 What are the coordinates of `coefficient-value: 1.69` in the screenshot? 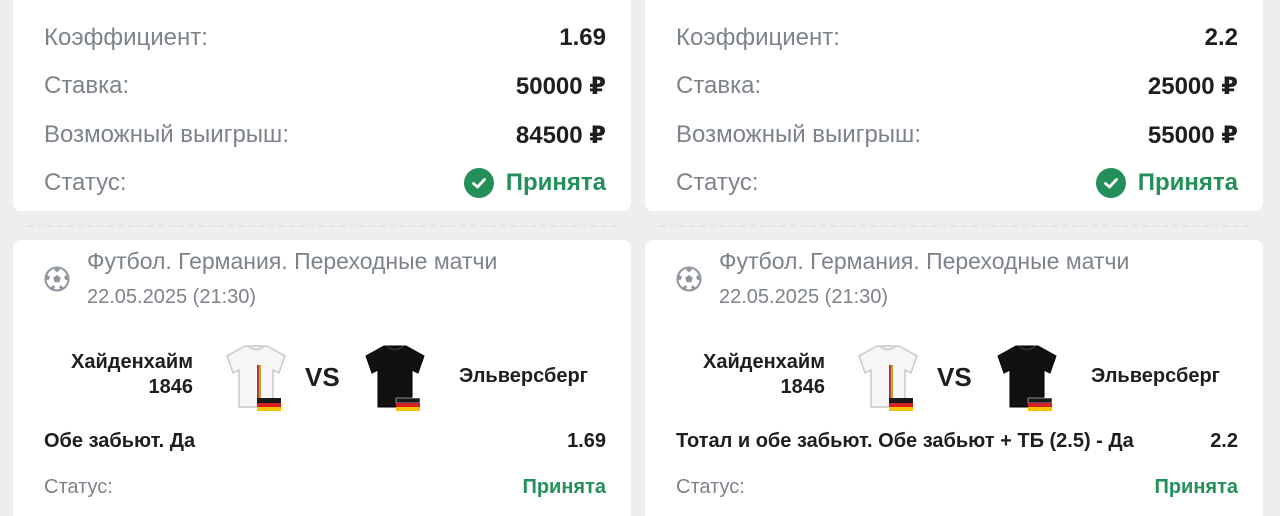 It's located at (582, 37).